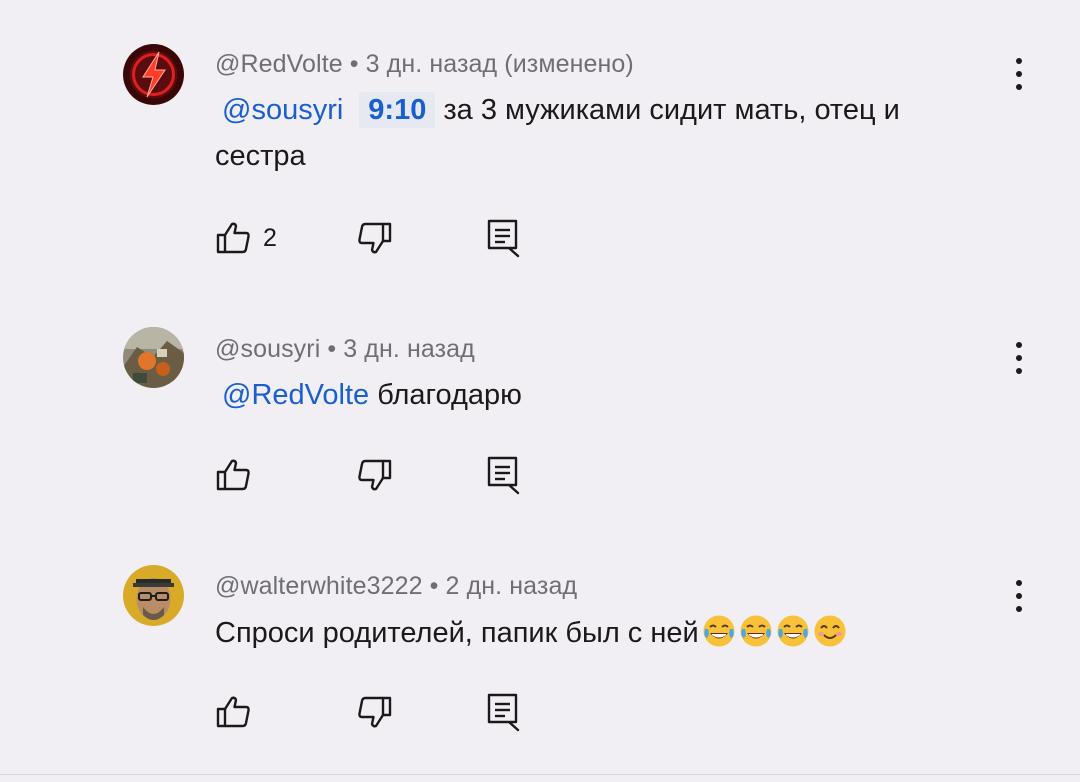 The width and height of the screenshot is (1080, 782). I want to click on landscape-avatar, so click(153, 357).